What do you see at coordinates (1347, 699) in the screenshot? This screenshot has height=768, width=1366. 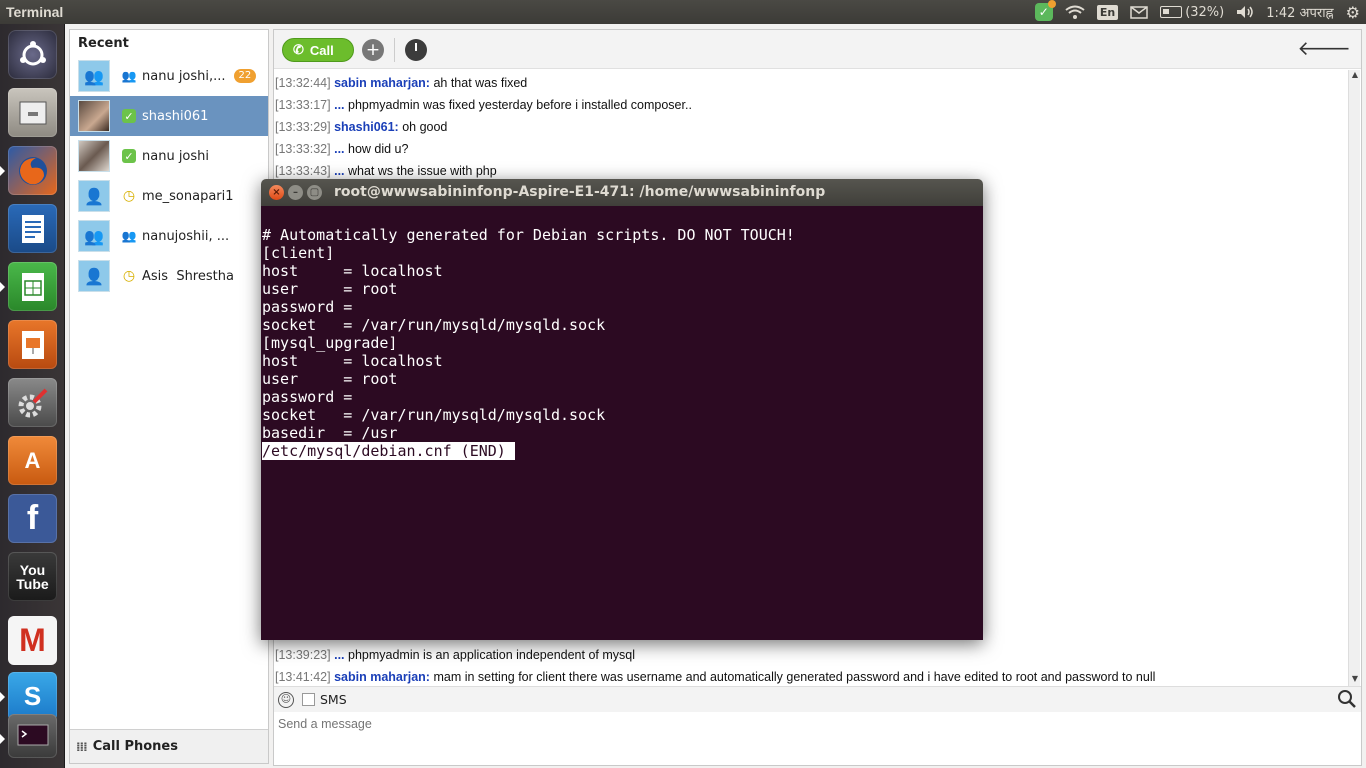 I see `search-icon` at bounding box center [1347, 699].